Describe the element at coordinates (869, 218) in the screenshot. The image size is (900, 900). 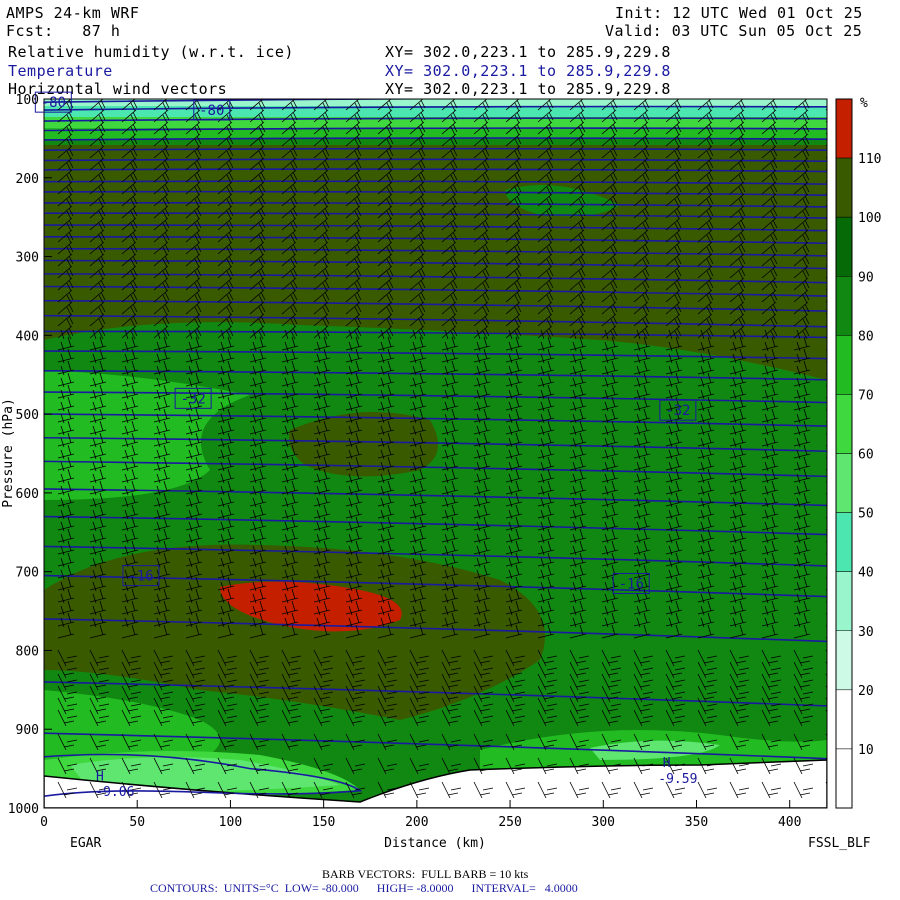
I see `colorbar-level-label: 100` at that location.